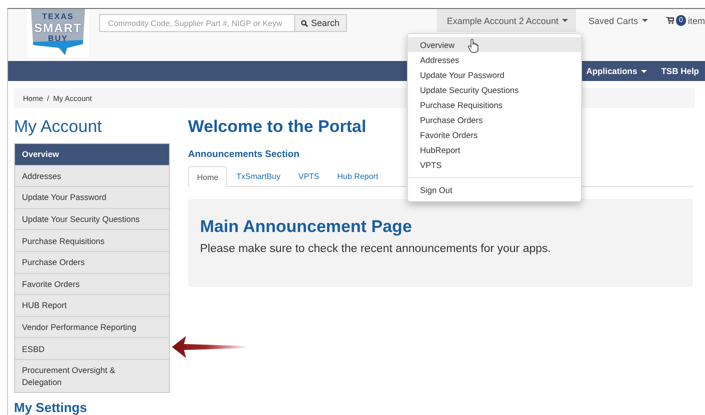  What do you see at coordinates (58, 39) in the screenshot?
I see `logo-text: BUY` at bounding box center [58, 39].